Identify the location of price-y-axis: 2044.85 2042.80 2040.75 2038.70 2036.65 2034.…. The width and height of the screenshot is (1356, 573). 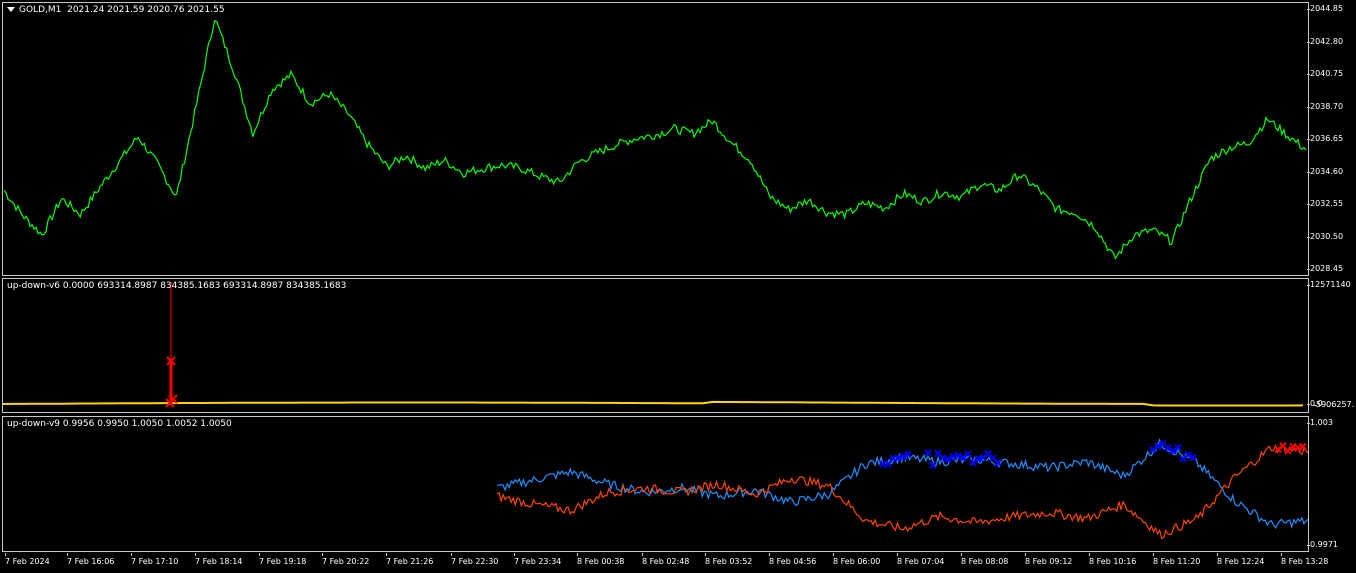
(1331, 139).